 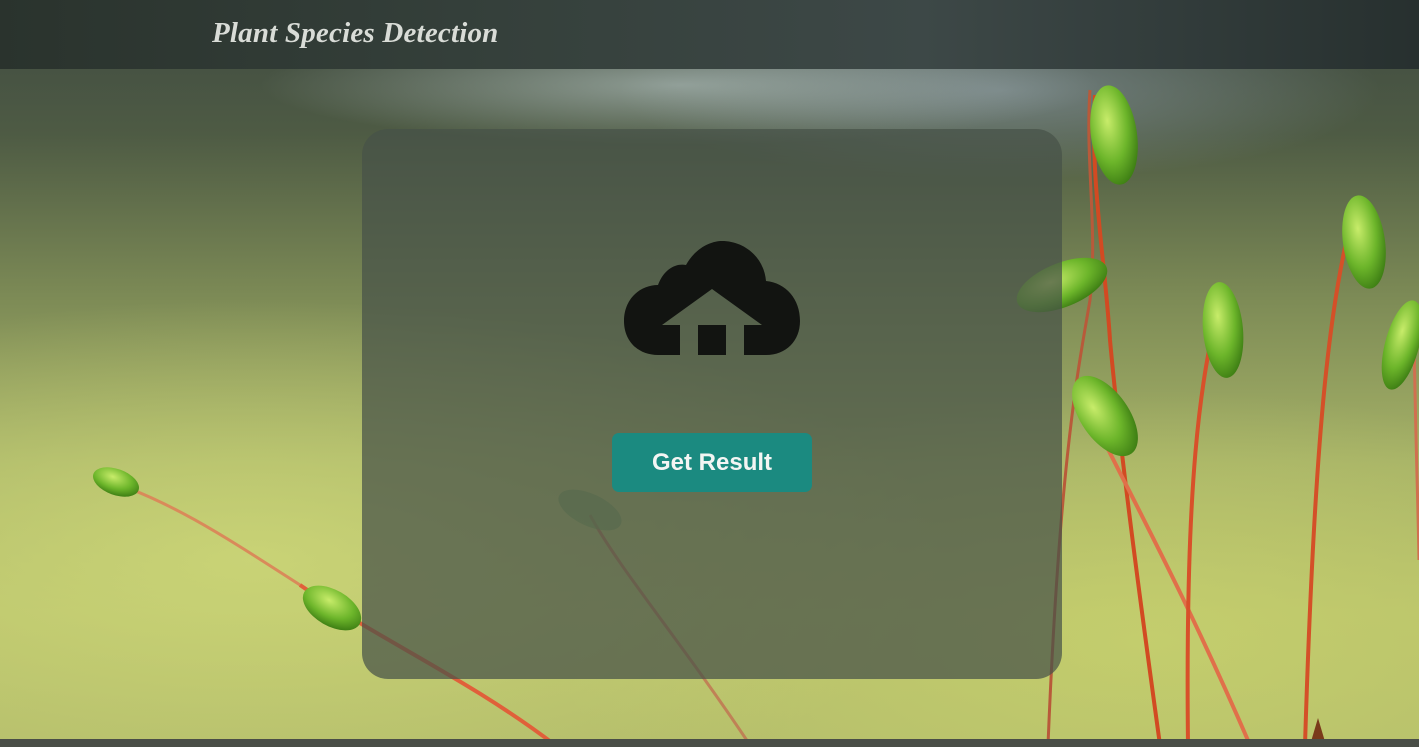 What do you see at coordinates (712, 462) in the screenshot?
I see `get-result-button: Get Result` at bounding box center [712, 462].